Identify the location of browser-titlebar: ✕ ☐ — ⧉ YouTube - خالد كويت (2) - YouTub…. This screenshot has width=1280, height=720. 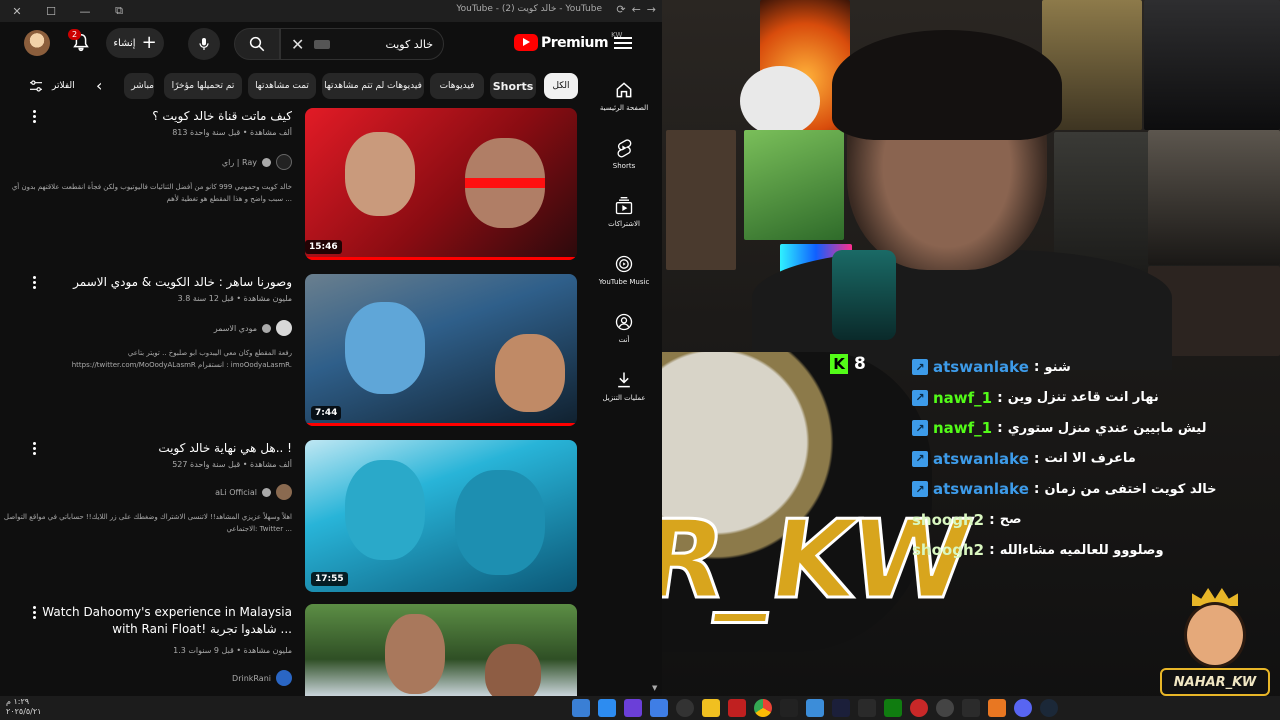
(331, 11).